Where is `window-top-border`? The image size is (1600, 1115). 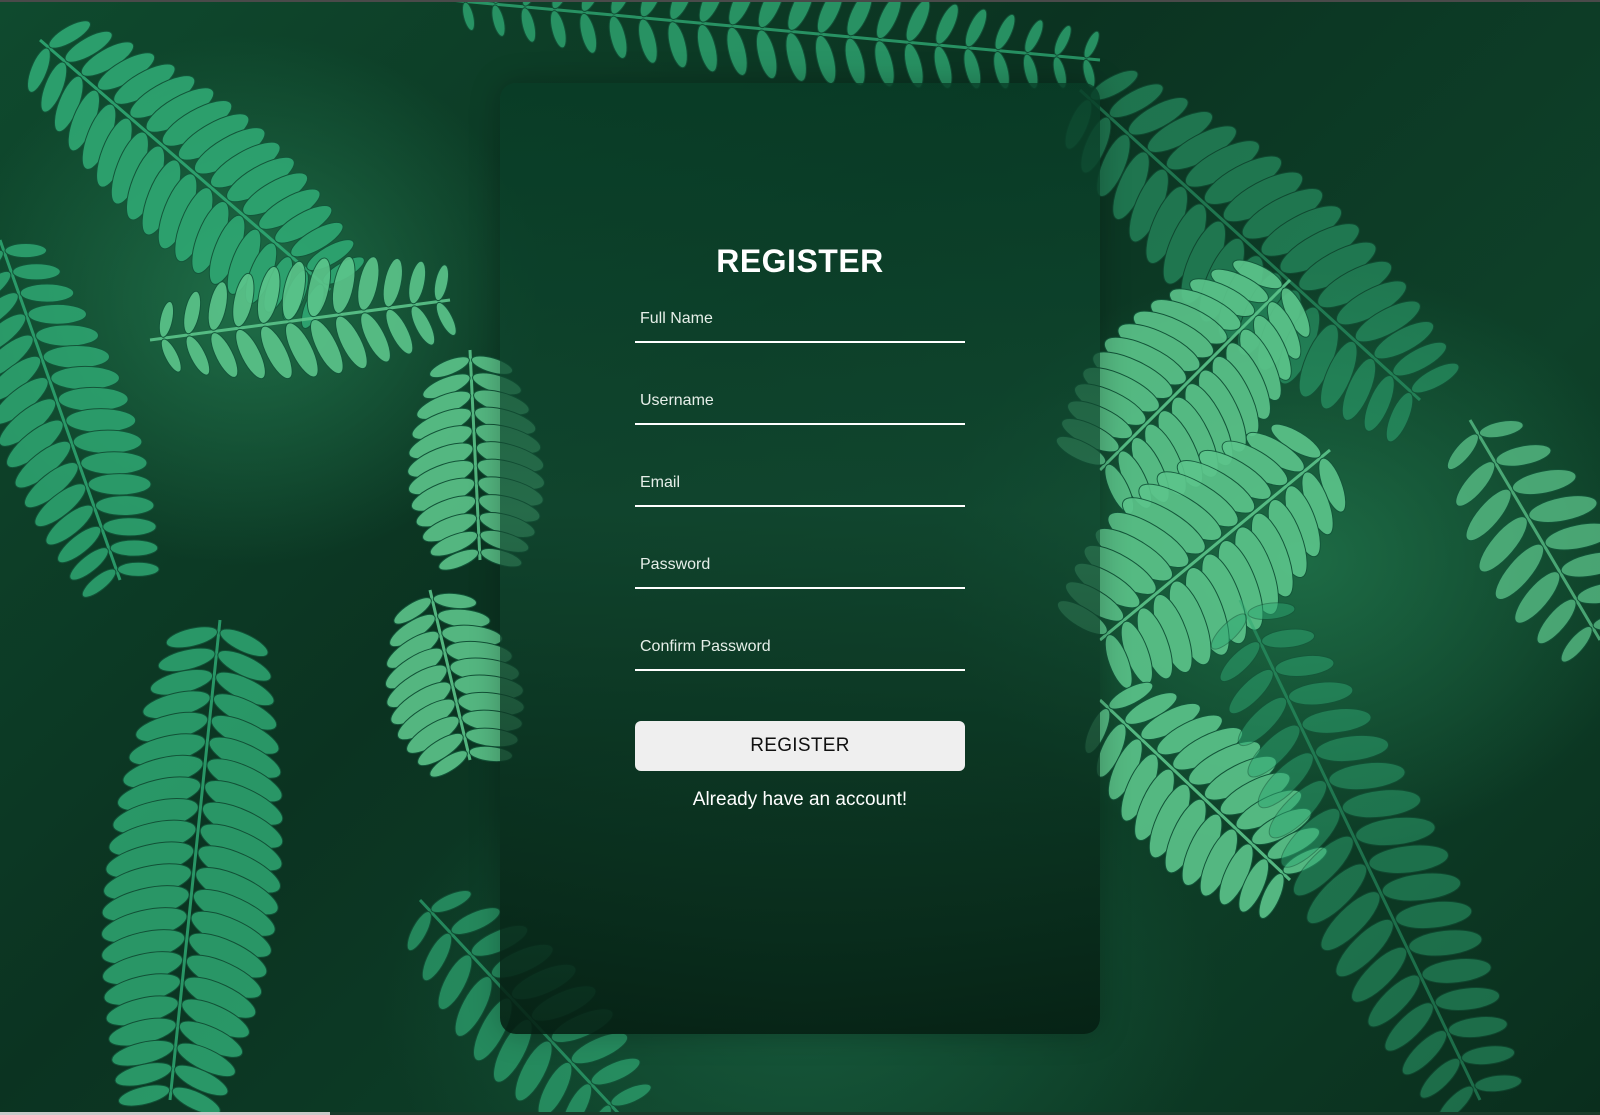 window-top-border is located at coordinates (800, 1).